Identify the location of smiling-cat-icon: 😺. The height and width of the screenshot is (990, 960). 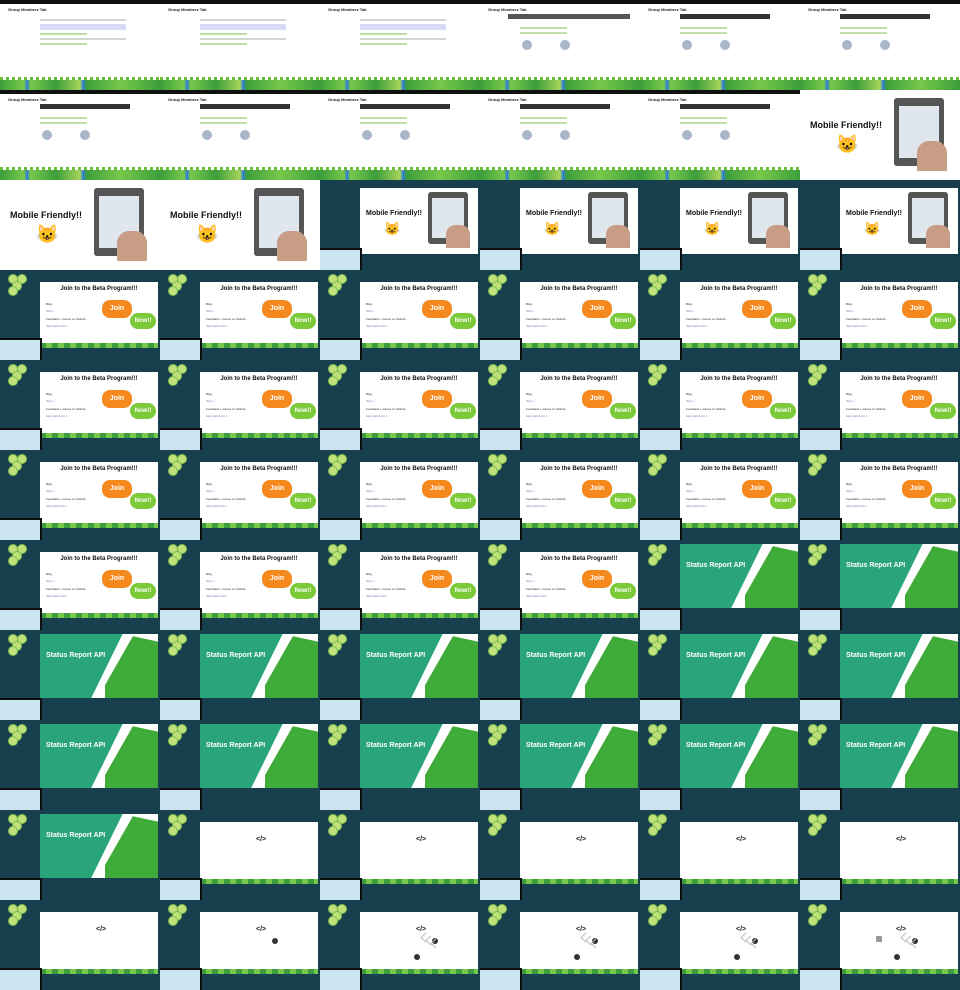
(207, 234).